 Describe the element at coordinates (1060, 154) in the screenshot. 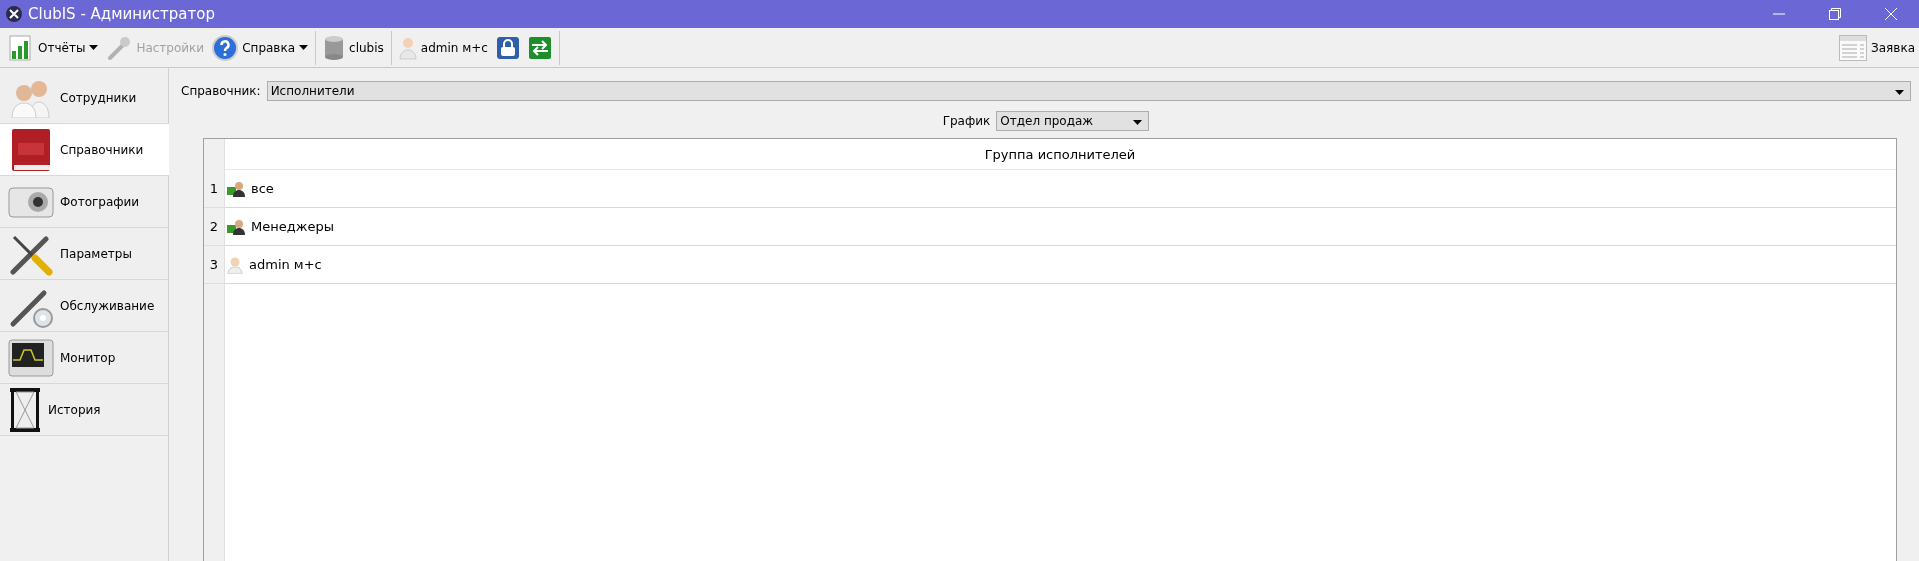

I see `column-header: Группа исполнителей` at that location.